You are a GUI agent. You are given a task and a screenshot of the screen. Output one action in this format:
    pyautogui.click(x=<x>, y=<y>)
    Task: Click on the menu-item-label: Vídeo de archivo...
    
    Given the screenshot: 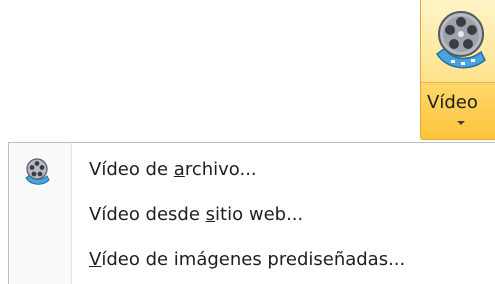 What is the action you would take?
    pyautogui.click(x=173, y=169)
    